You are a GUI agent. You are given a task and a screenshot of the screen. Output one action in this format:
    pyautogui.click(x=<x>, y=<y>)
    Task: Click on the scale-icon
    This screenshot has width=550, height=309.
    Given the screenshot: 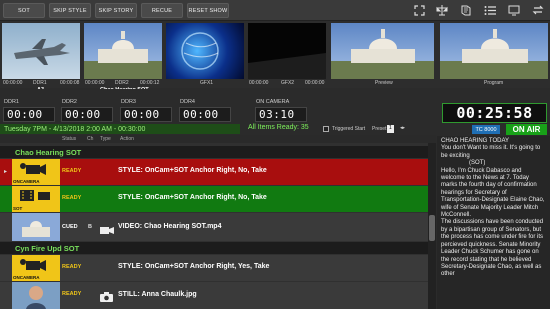 What is the action you would take?
    pyautogui.click(x=442, y=10)
    